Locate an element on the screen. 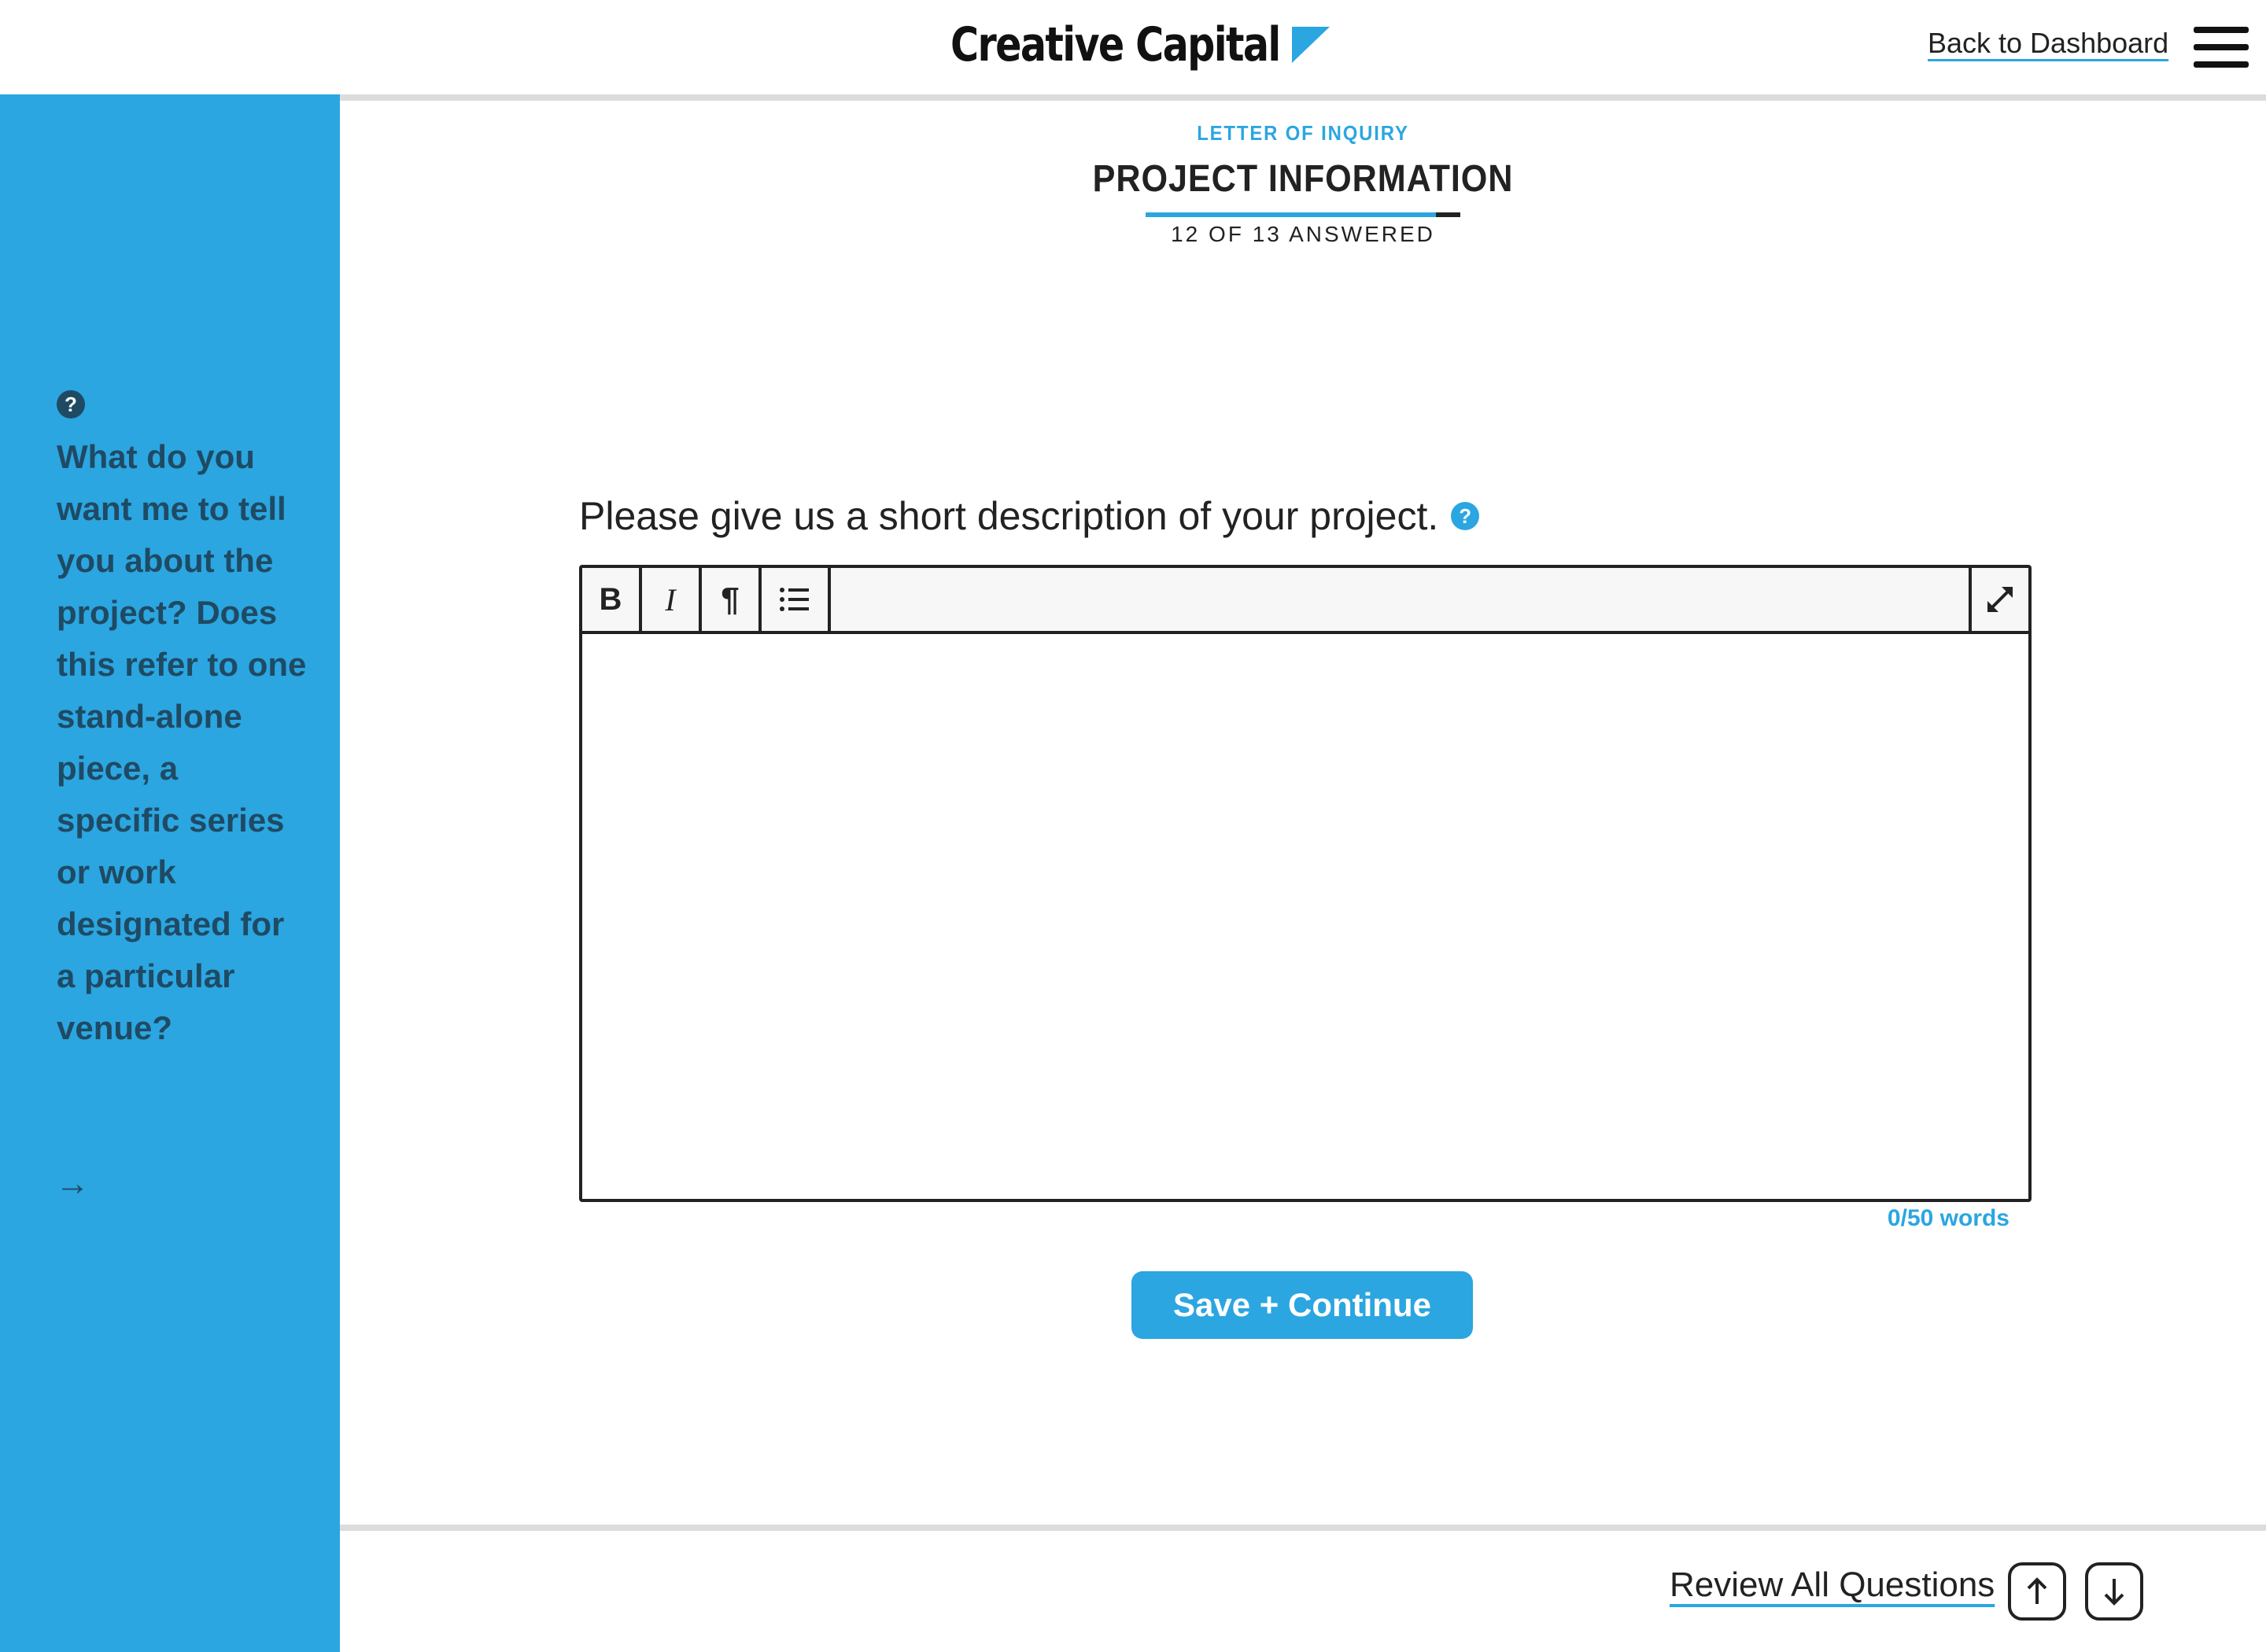 This screenshot has width=2266, height=1652. word-count: 0/50 words is located at coordinates (1948, 1218).